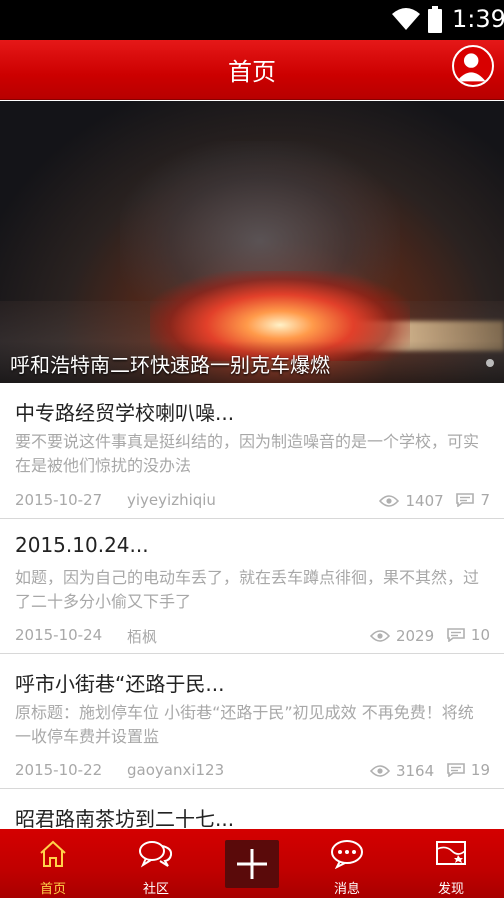  What do you see at coordinates (142, 637) in the screenshot?
I see `feed-item-author: 栢枫` at bounding box center [142, 637].